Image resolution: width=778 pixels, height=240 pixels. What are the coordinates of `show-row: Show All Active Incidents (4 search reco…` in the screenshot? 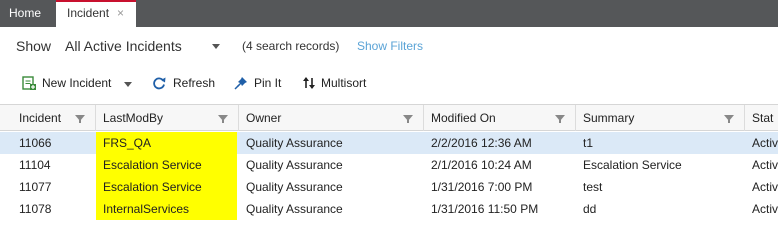 It's located at (389, 47).